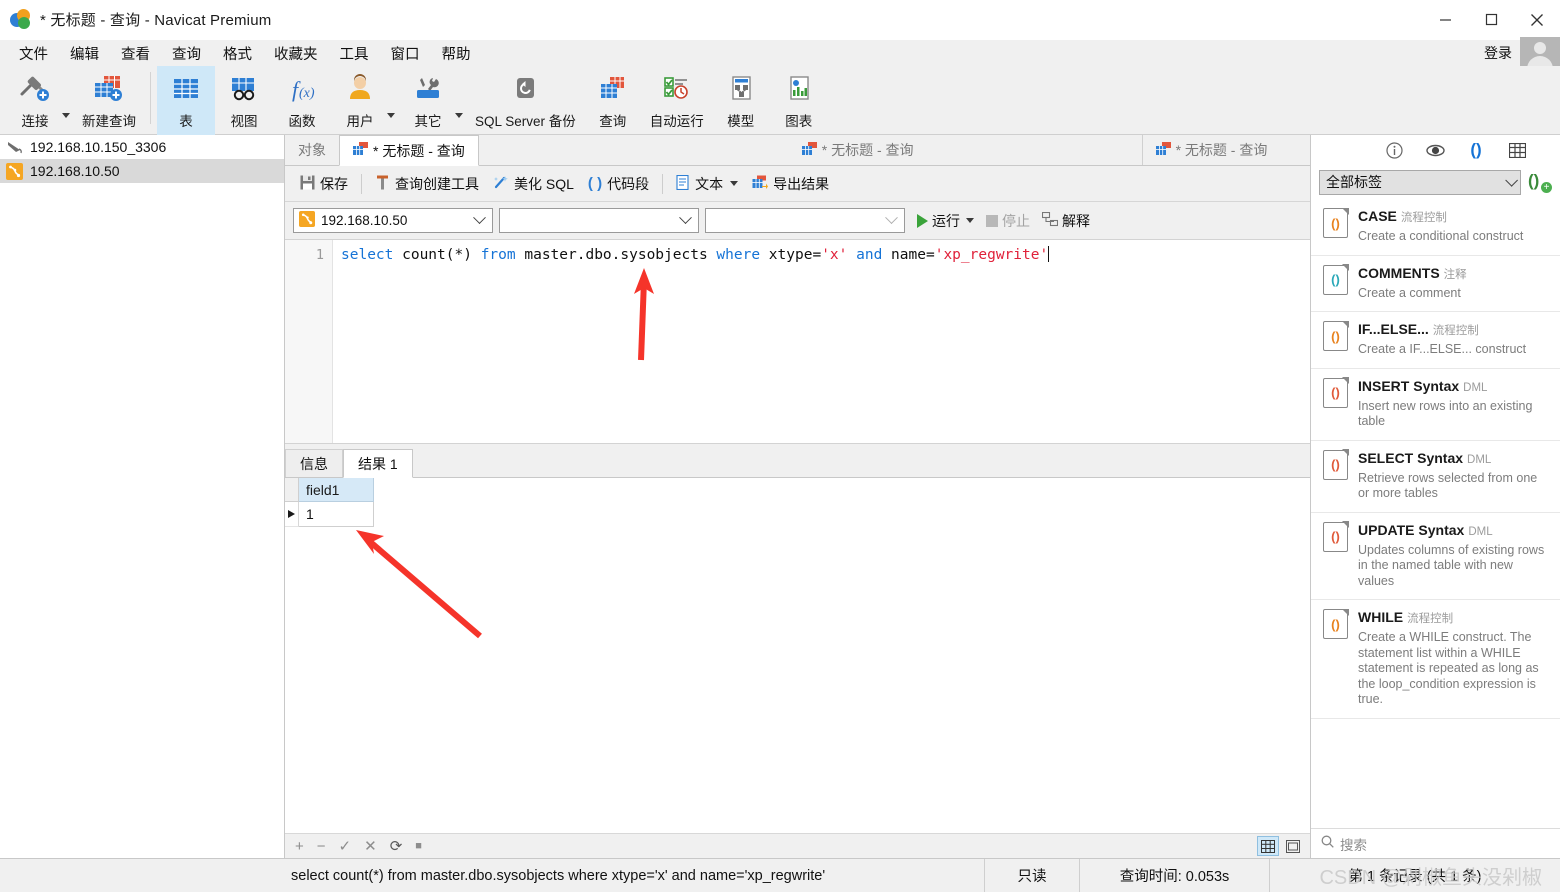 This screenshot has width=1560, height=892. What do you see at coordinates (66, 115) in the screenshot?
I see `connection-dropdown-caret` at bounding box center [66, 115].